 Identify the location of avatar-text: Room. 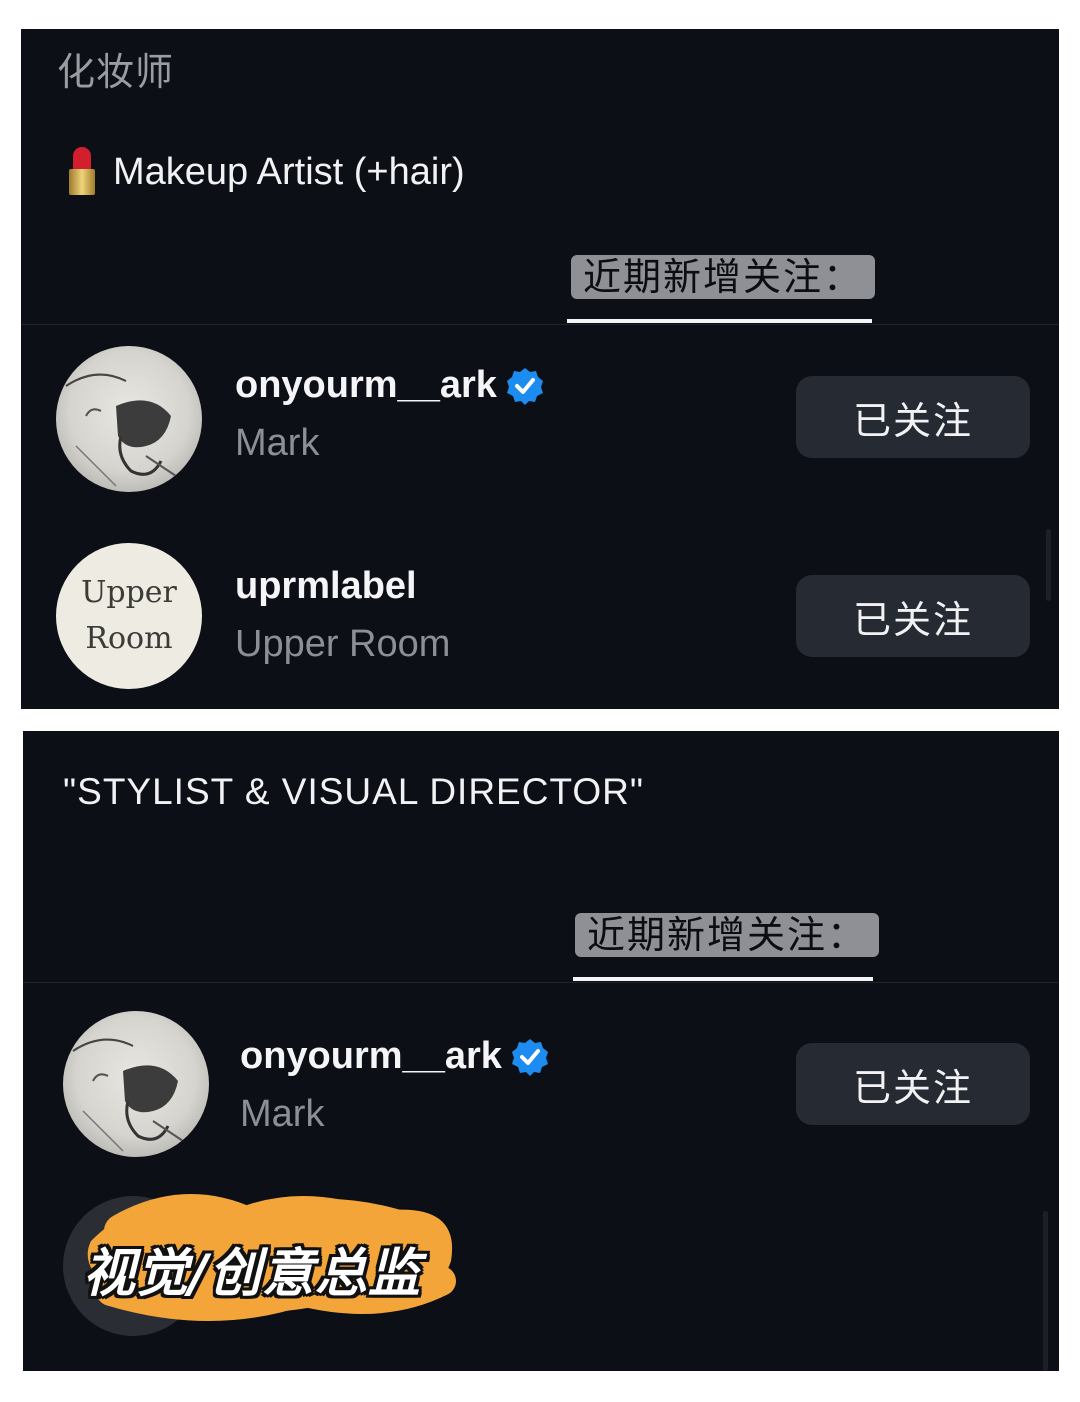
(129, 638).